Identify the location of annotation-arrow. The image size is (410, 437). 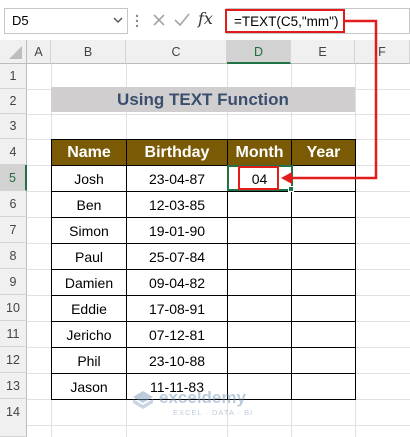
(329, 101).